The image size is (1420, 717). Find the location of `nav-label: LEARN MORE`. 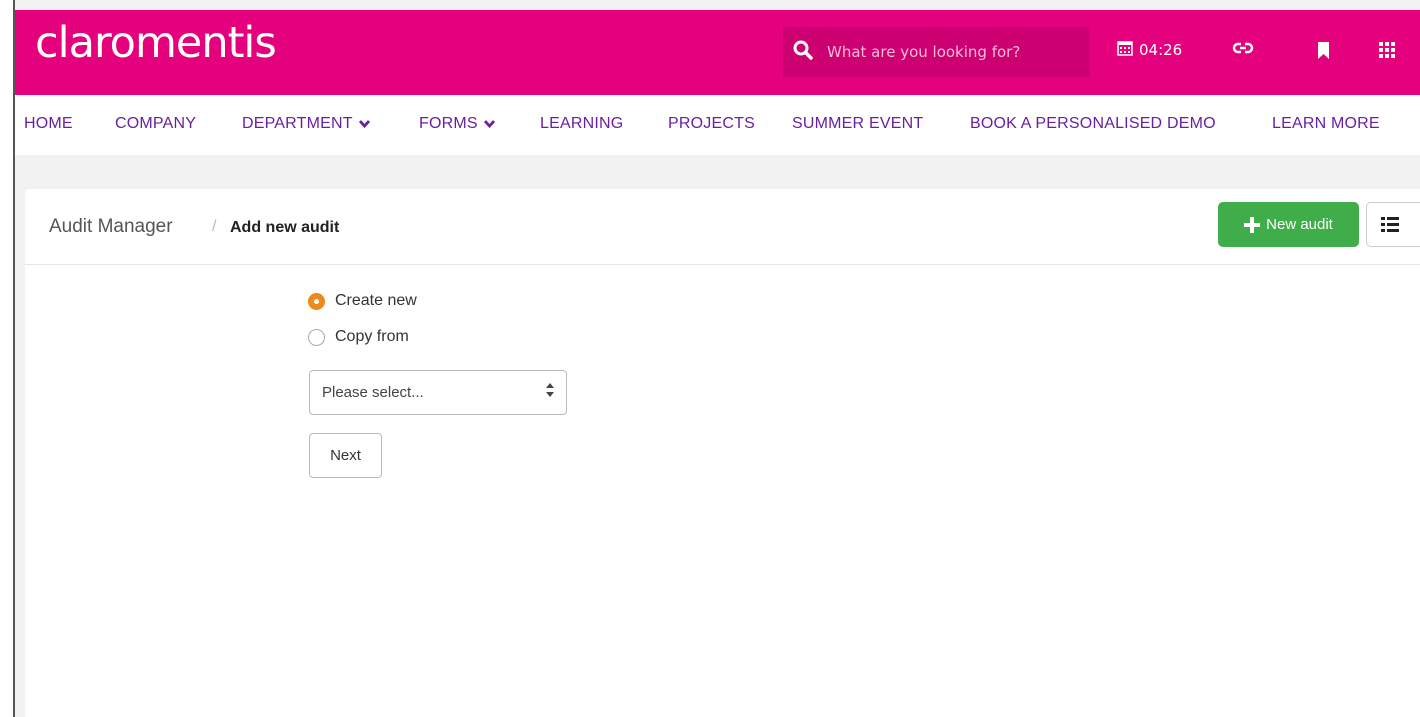

nav-label: LEARN MORE is located at coordinates (1326, 123).